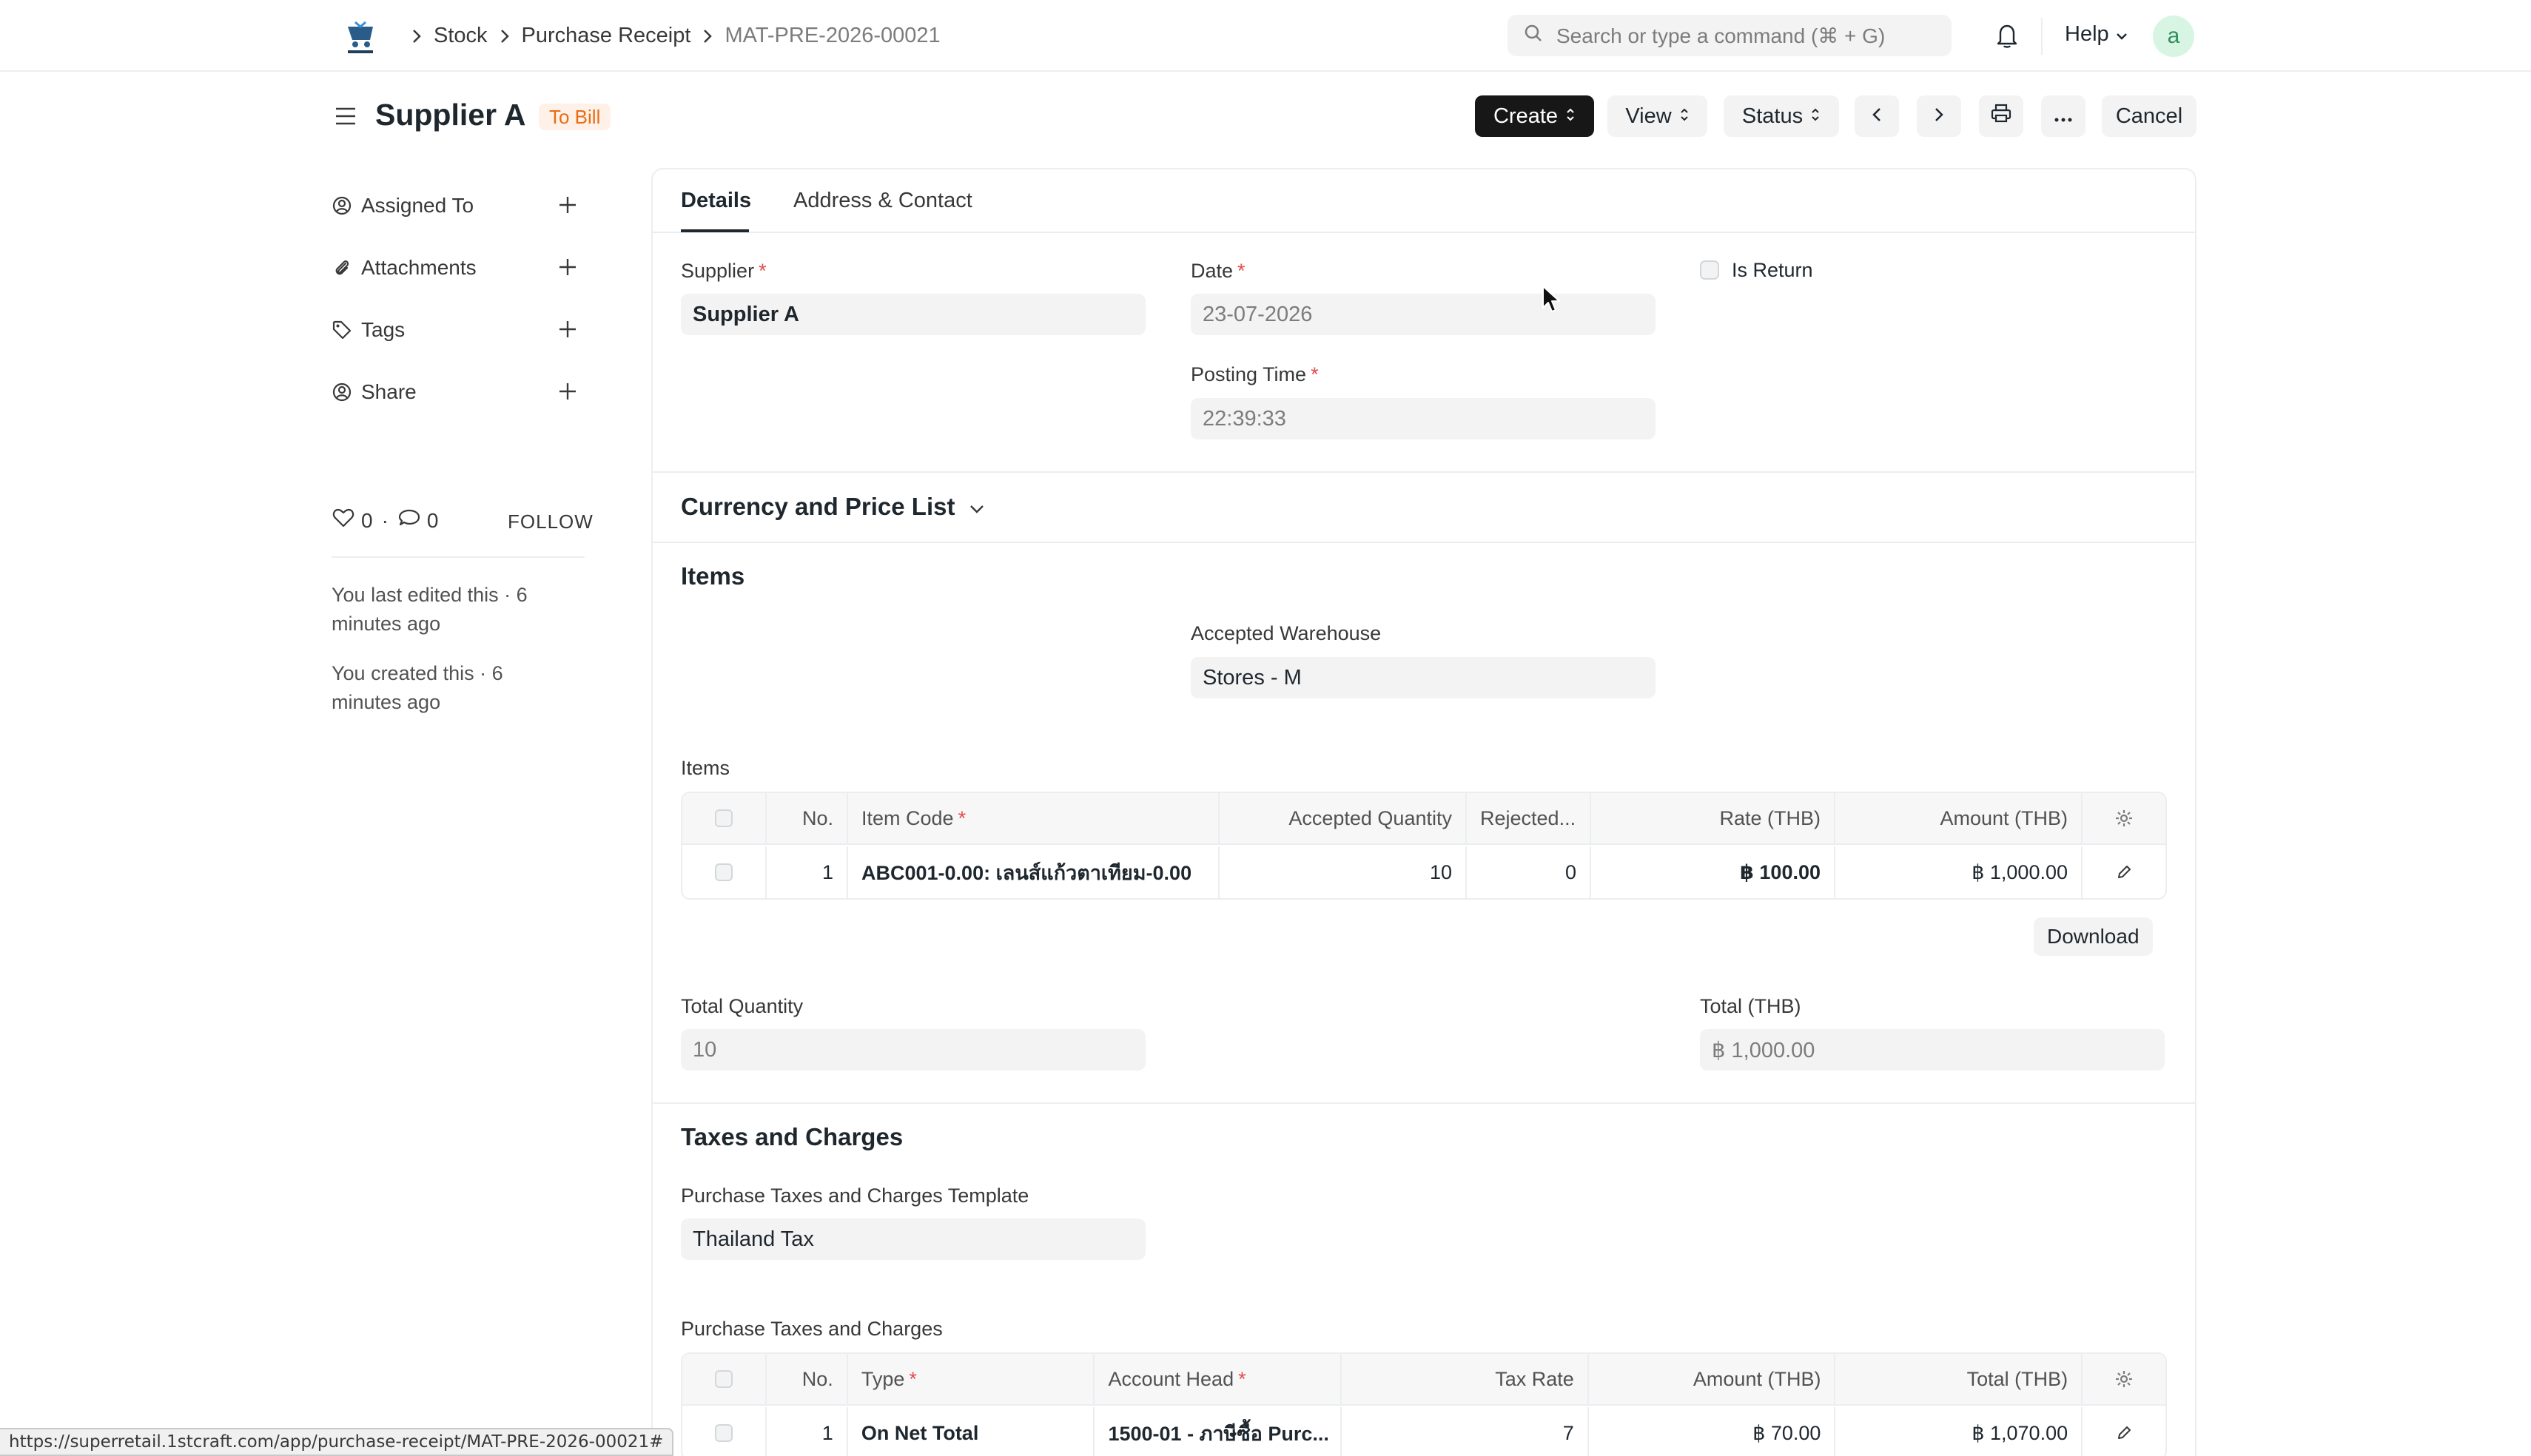  Describe the element at coordinates (914, 1050) in the screenshot. I see `total-qty-field: 10` at that location.